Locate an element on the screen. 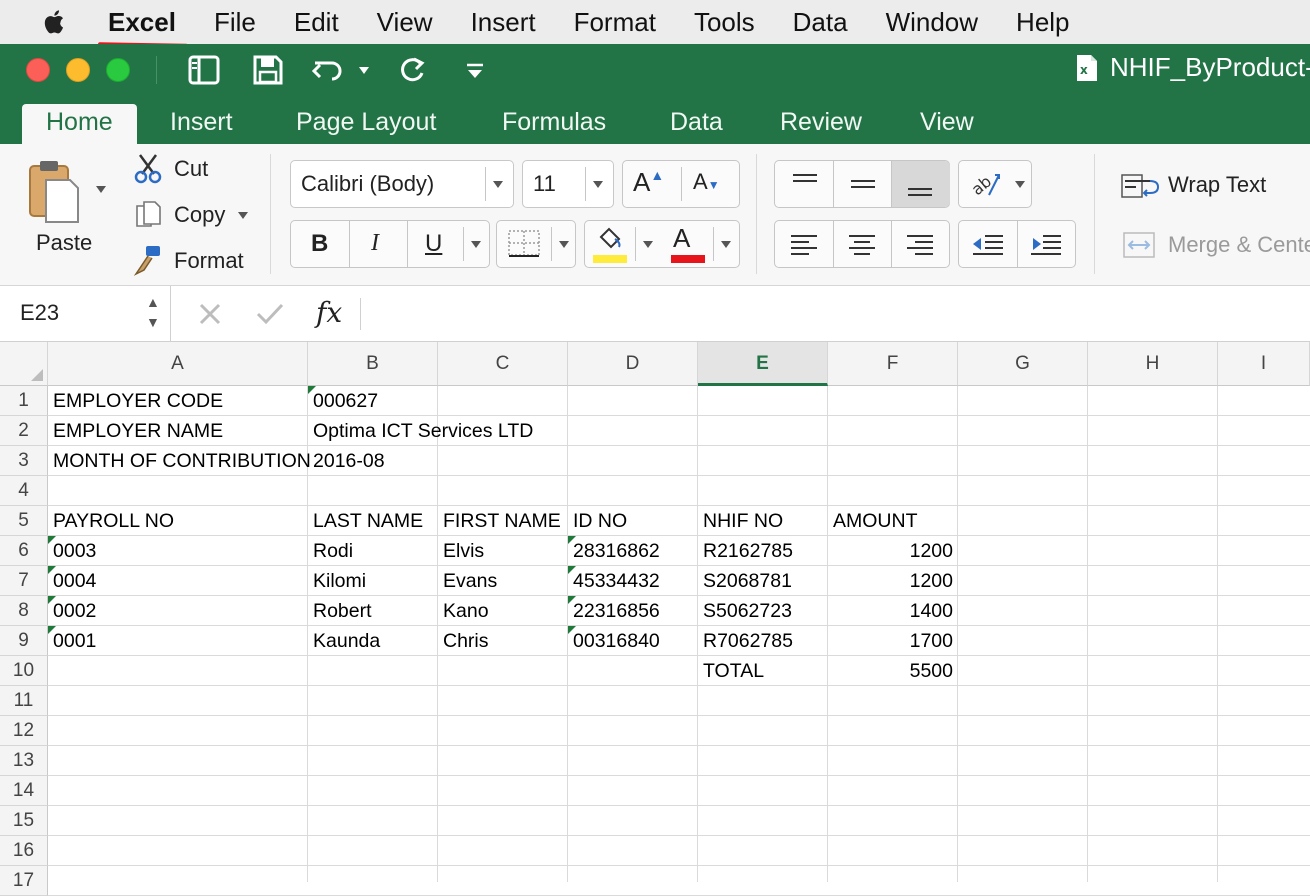 This screenshot has height=896, width=1310. cell-a1: EMPLOYER CODE is located at coordinates (138, 401).